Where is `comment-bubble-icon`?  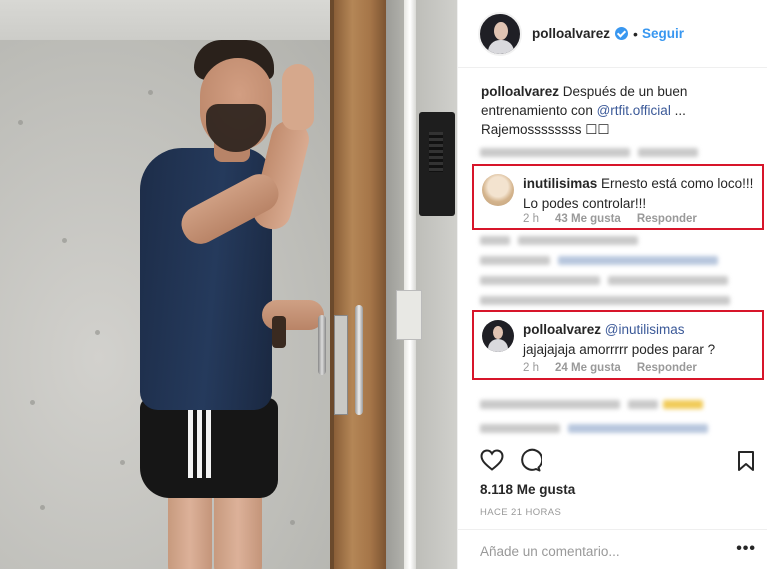
comment-bubble-icon is located at coordinates (531, 462).